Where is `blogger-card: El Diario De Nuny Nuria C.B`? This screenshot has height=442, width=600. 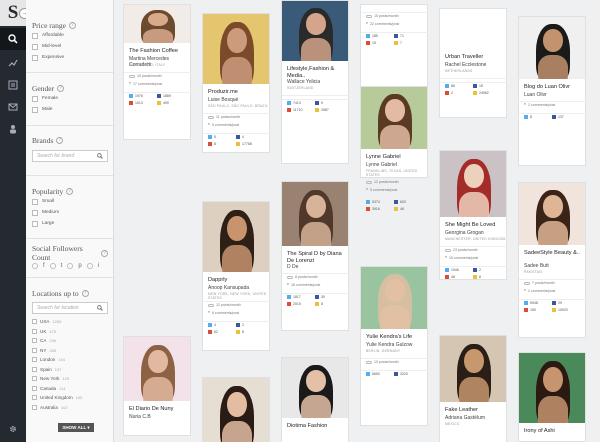 blogger-card: El Diario De Nuny Nuria C.B is located at coordinates (157, 386).